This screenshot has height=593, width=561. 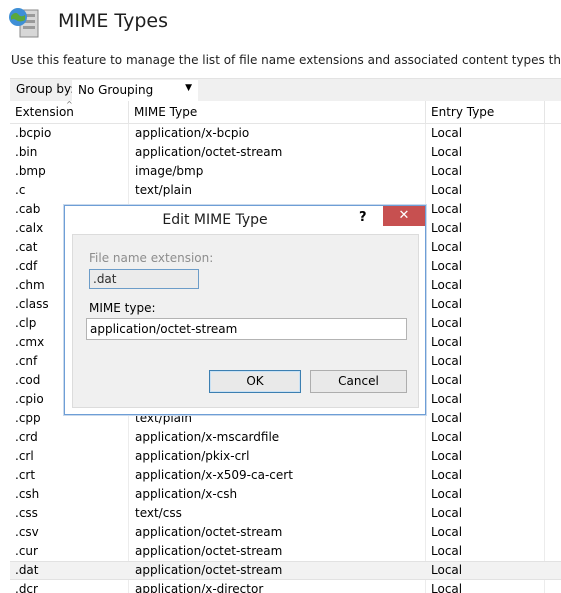 I want to click on cell-extension: .dat, so click(x=27, y=570).